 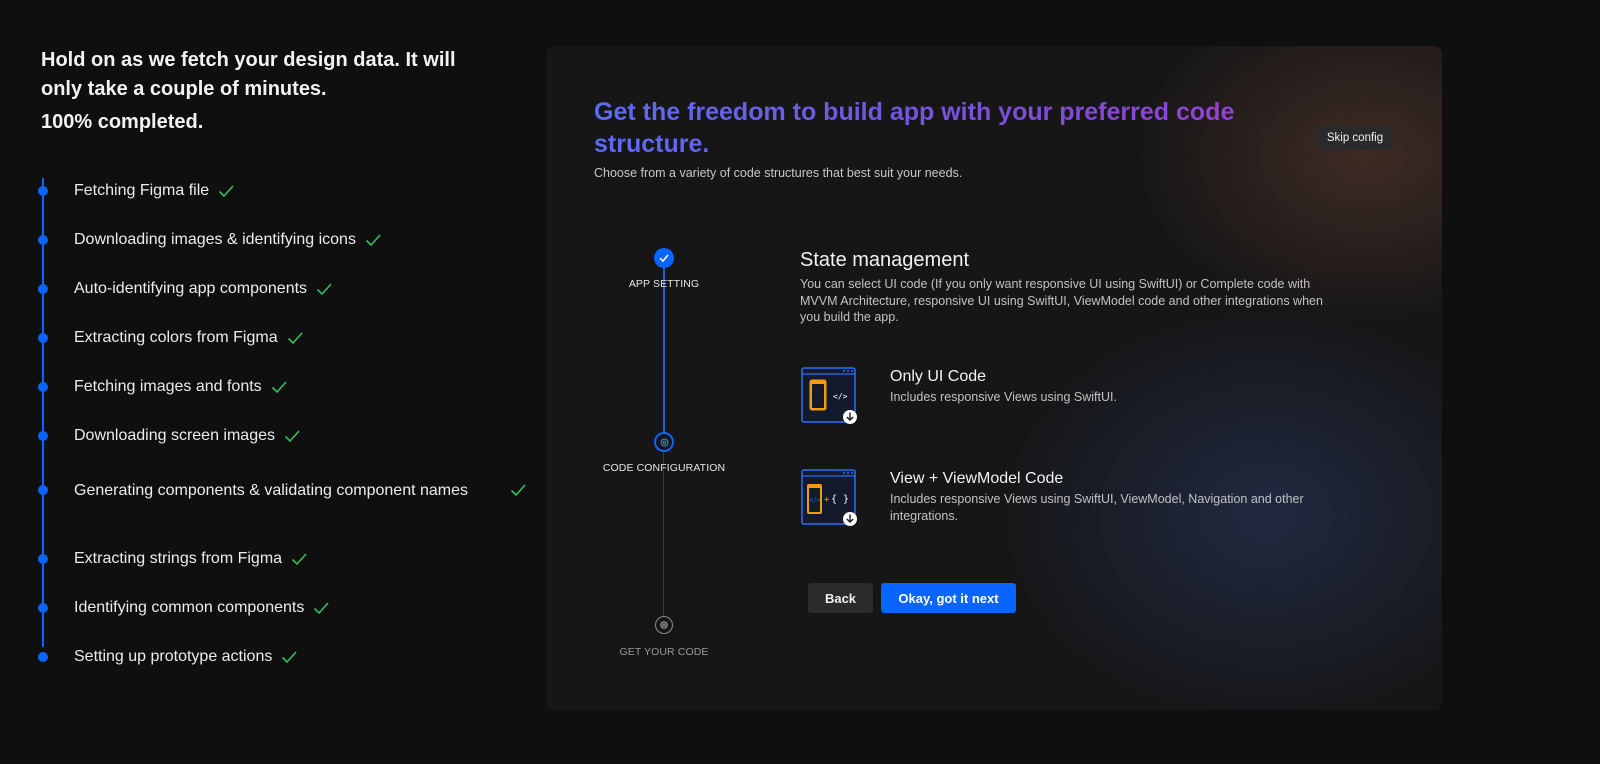 What do you see at coordinates (884, 260) in the screenshot?
I see `section-title: State management` at bounding box center [884, 260].